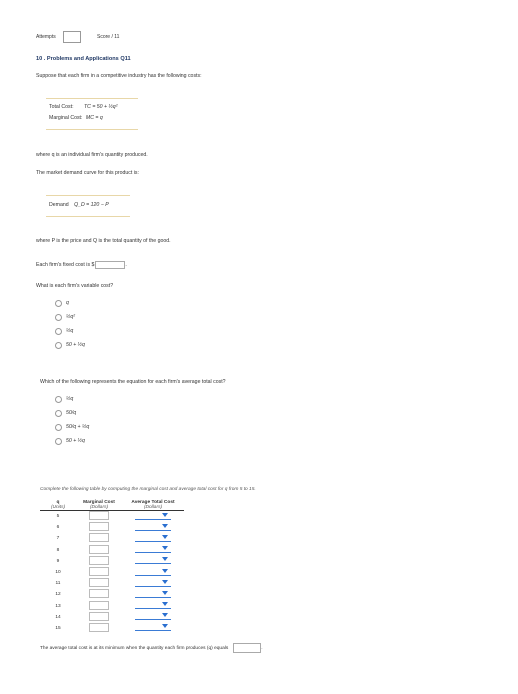 This screenshot has height=694, width=518. I want to click on total-cost-formula: TC = 50 + ½q², so click(100, 107).